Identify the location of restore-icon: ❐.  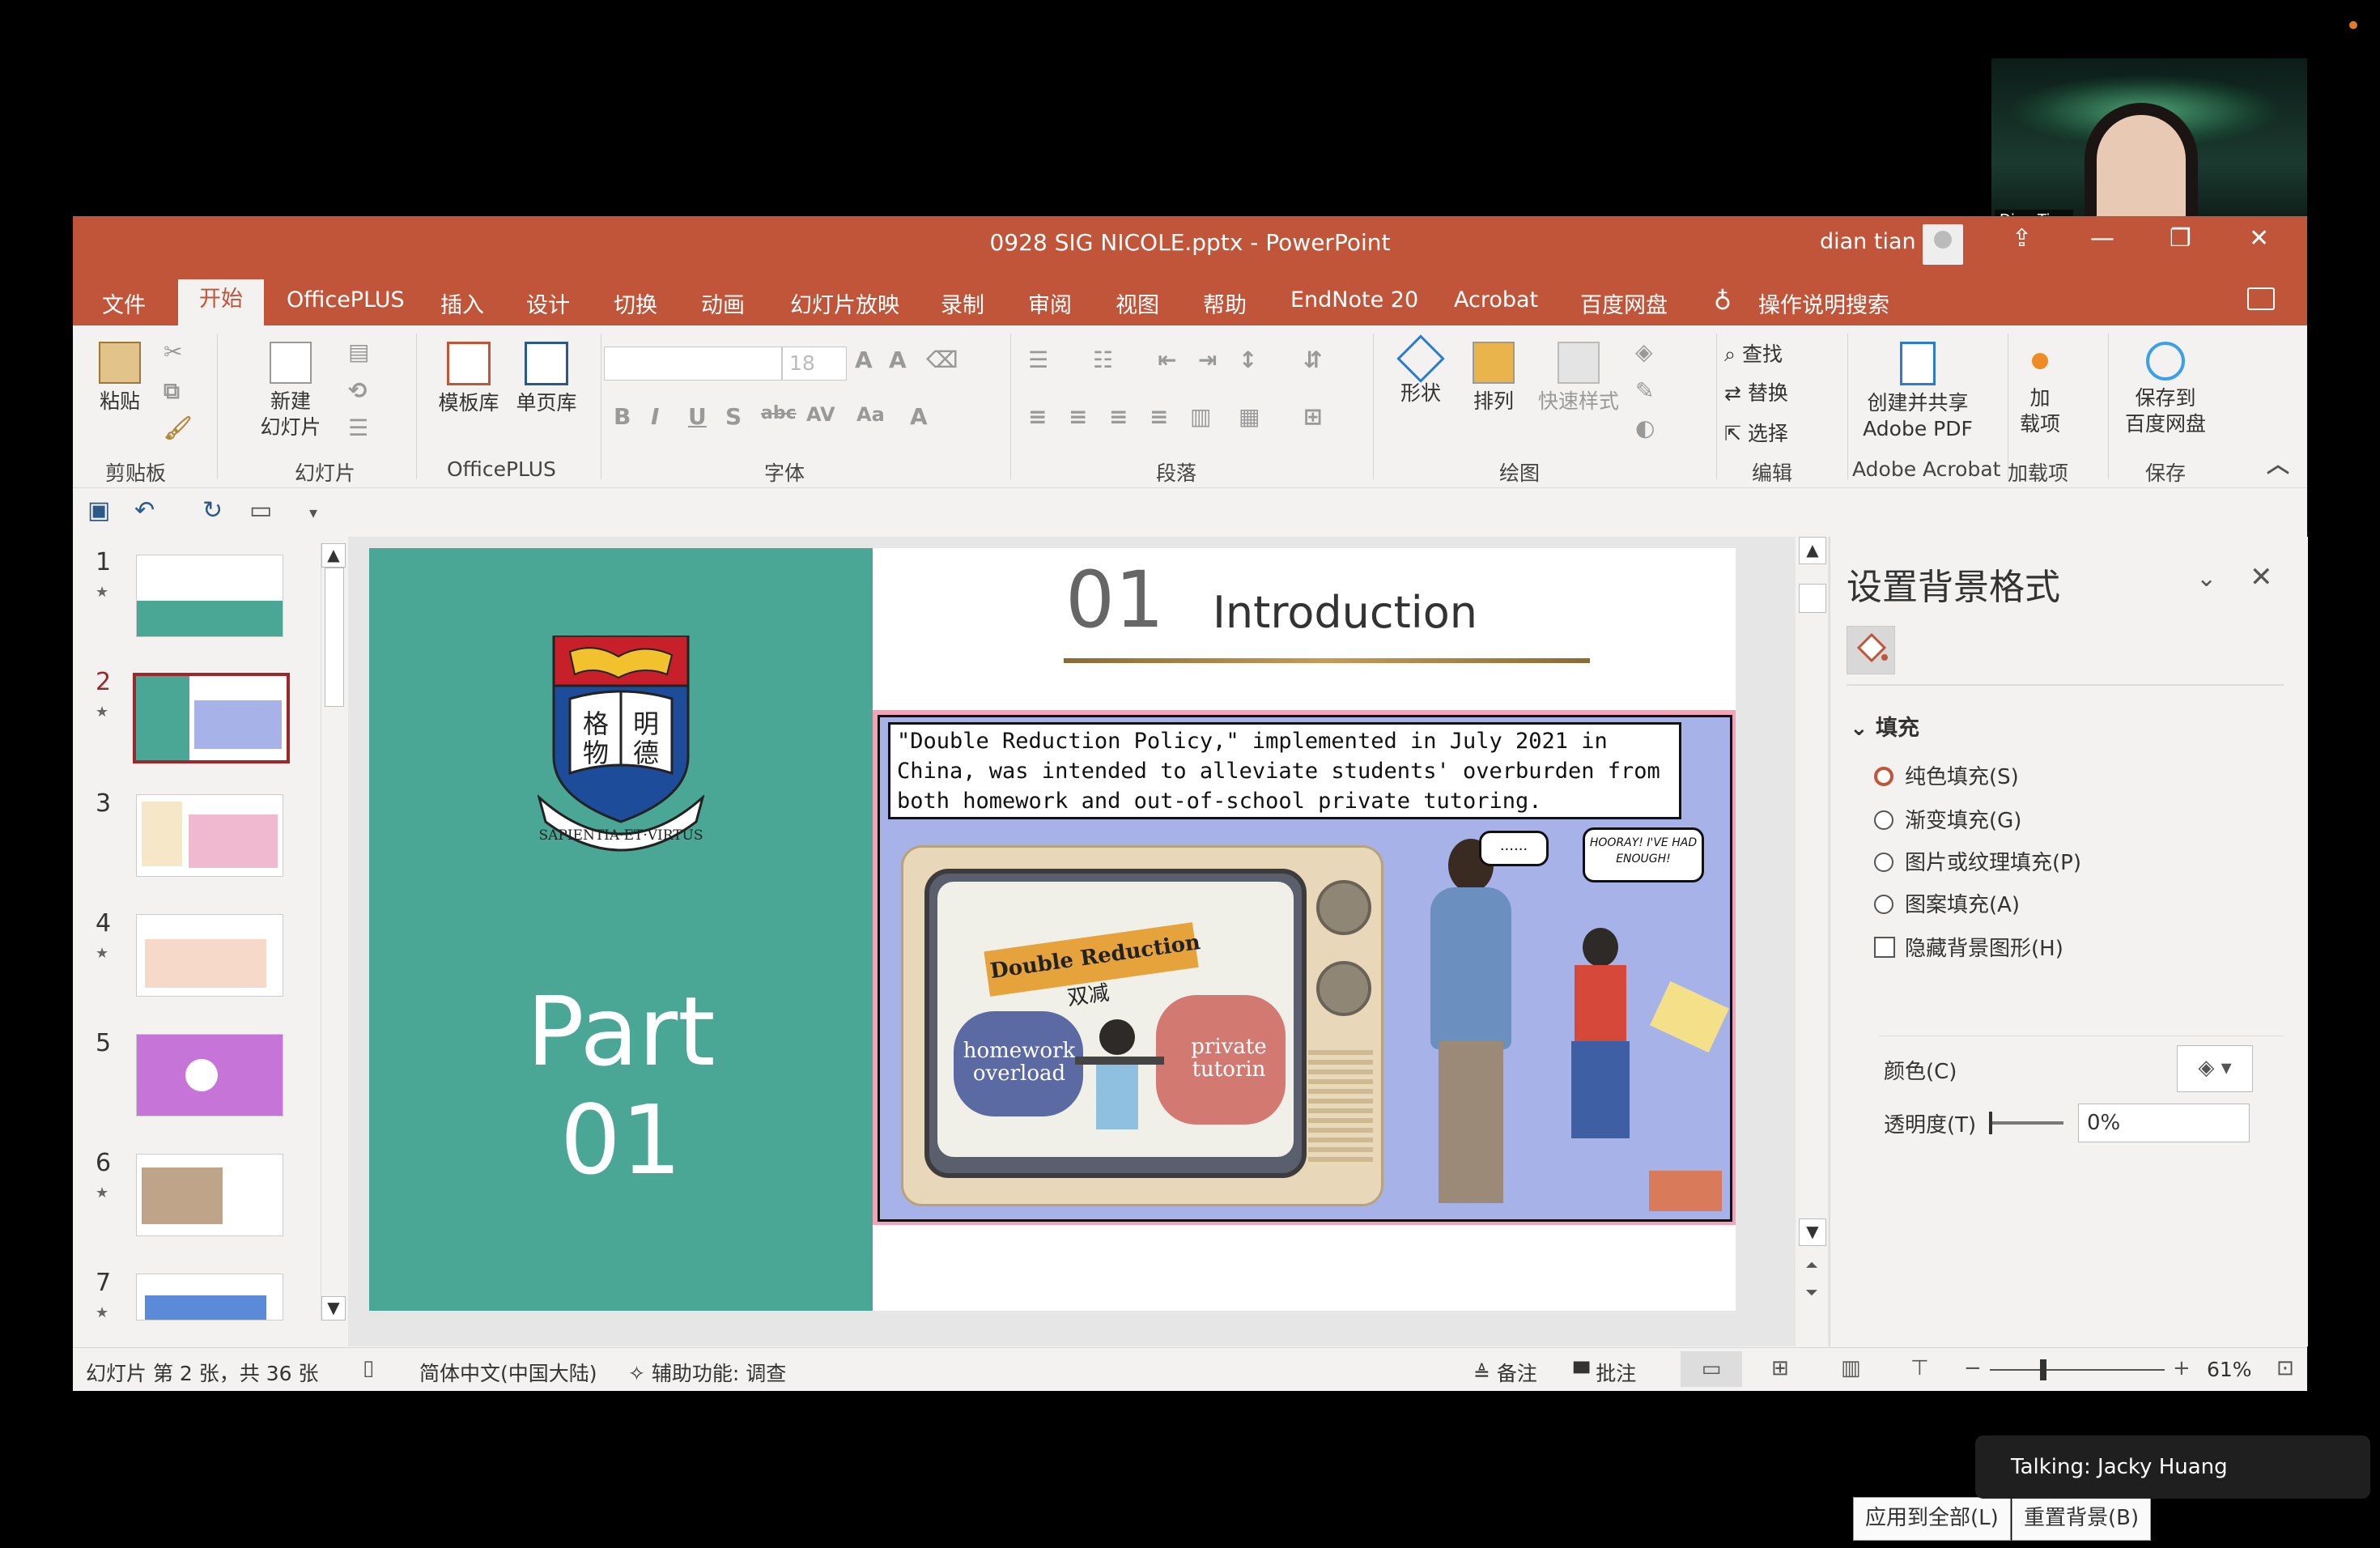
(2180, 239).